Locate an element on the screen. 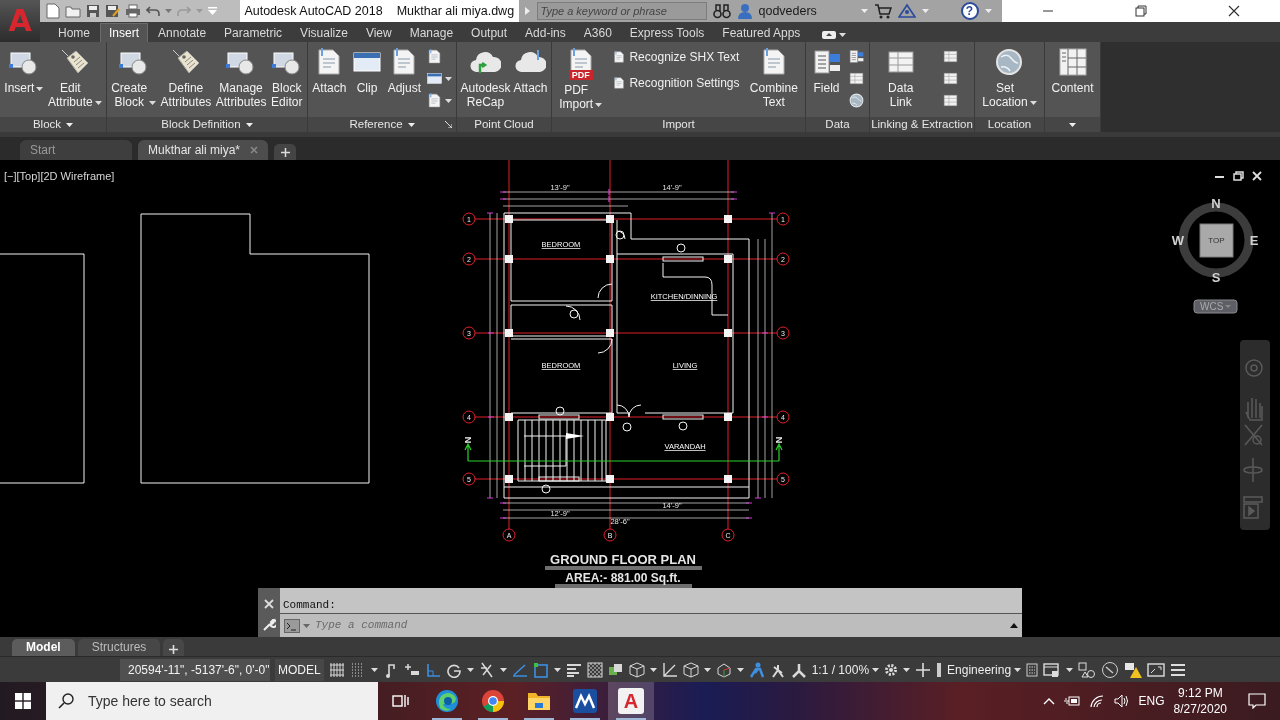  ribbon-tab: Insert is located at coordinates (124, 32).